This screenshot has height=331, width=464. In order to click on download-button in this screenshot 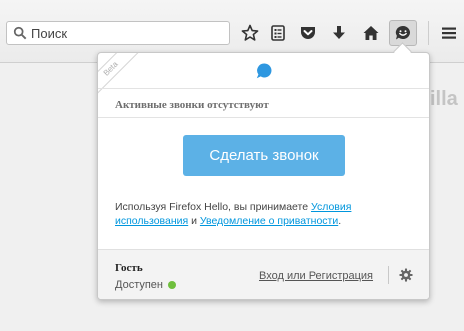, I will do `click(339, 33)`.